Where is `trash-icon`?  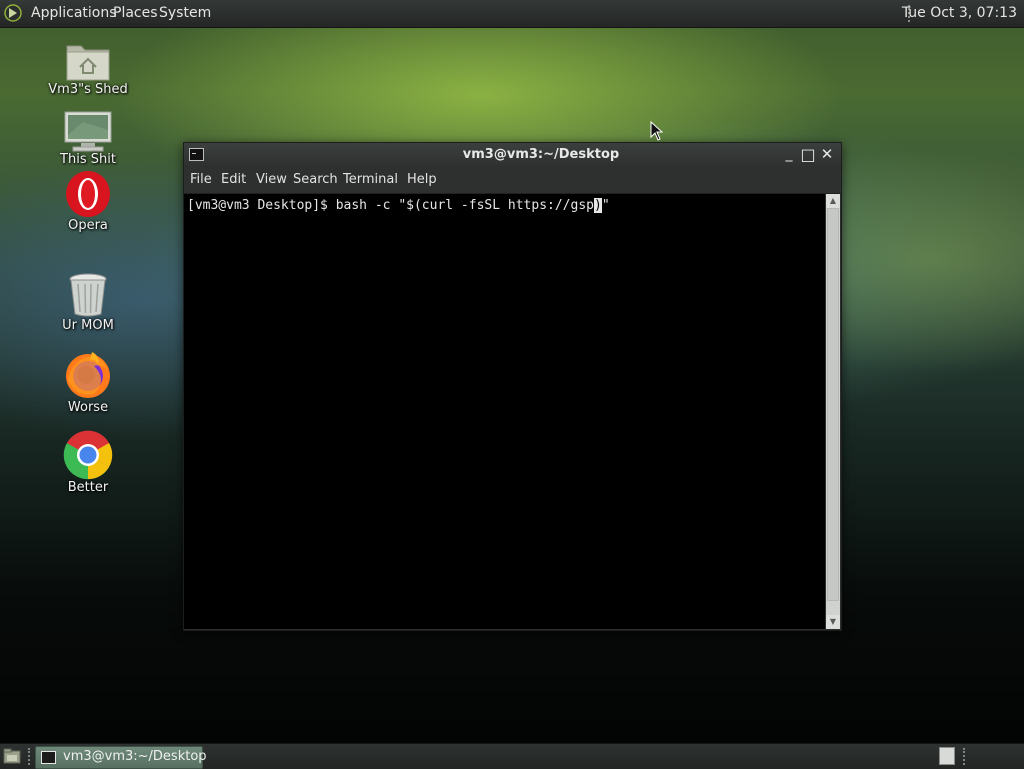 trash-icon is located at coordinates (88, 295).